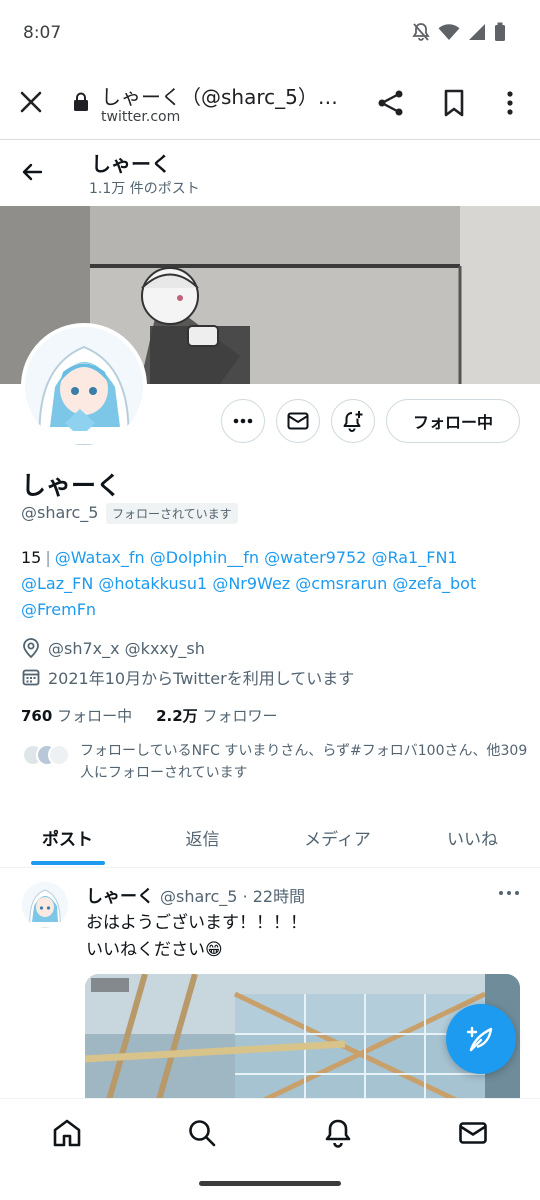  What do you see at coordinates (67, 1133) in the screenshot?
I see `home-icon` at bounding box center [67, 1133].